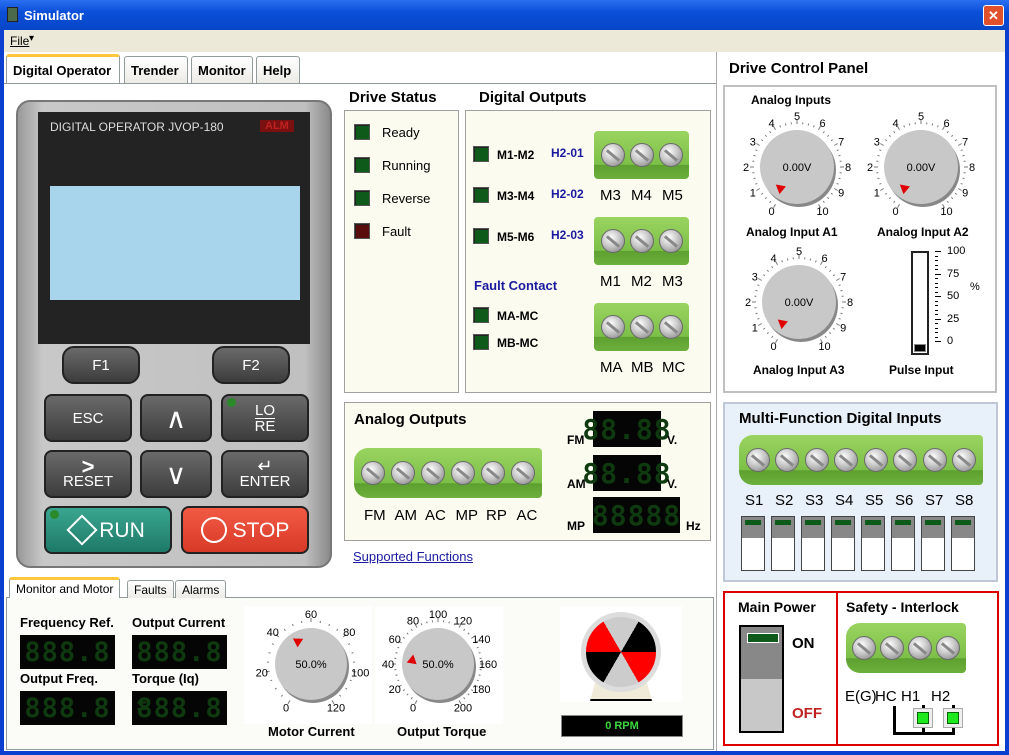  What do you see at coordinates (920, 303) in the screenshot?
I see `pulse-input-bar` at bounding box center [920, 303].